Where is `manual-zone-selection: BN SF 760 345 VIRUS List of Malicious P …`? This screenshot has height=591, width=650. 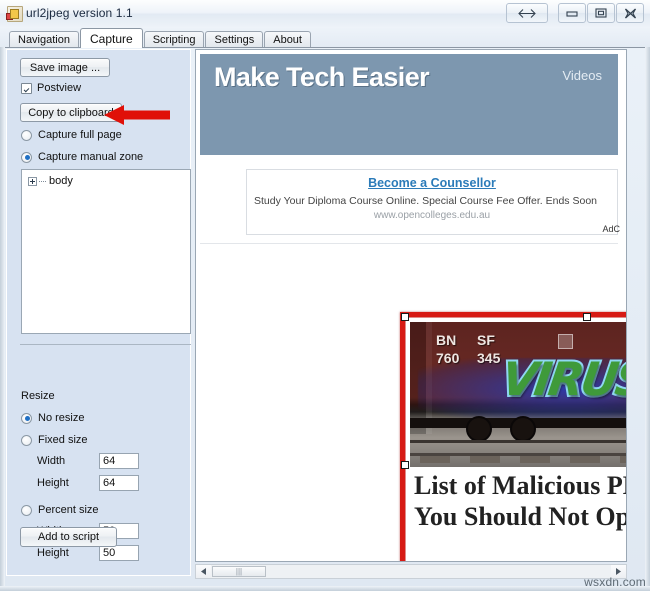 manual-zone-selection: BN SF 760 345 VIRUS List of Malicious P … is located at coordinates (513, 436).